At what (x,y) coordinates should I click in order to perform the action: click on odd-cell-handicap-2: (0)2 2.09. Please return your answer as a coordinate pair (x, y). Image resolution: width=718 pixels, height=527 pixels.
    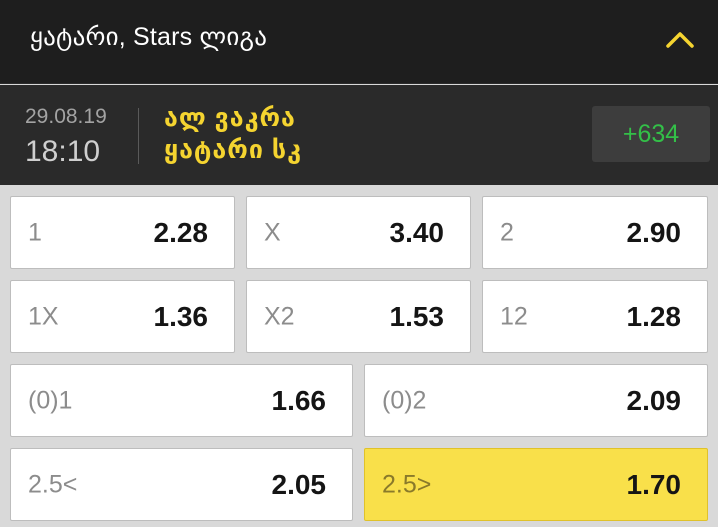
    Looking at the image, I should click on (536, 400).